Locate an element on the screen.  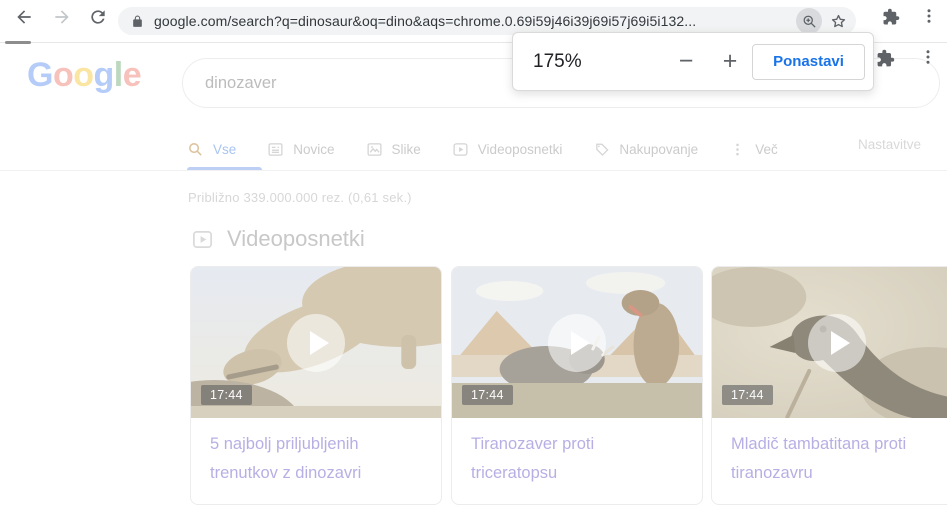
tab-label: Več is located at coordinates (766, 149).